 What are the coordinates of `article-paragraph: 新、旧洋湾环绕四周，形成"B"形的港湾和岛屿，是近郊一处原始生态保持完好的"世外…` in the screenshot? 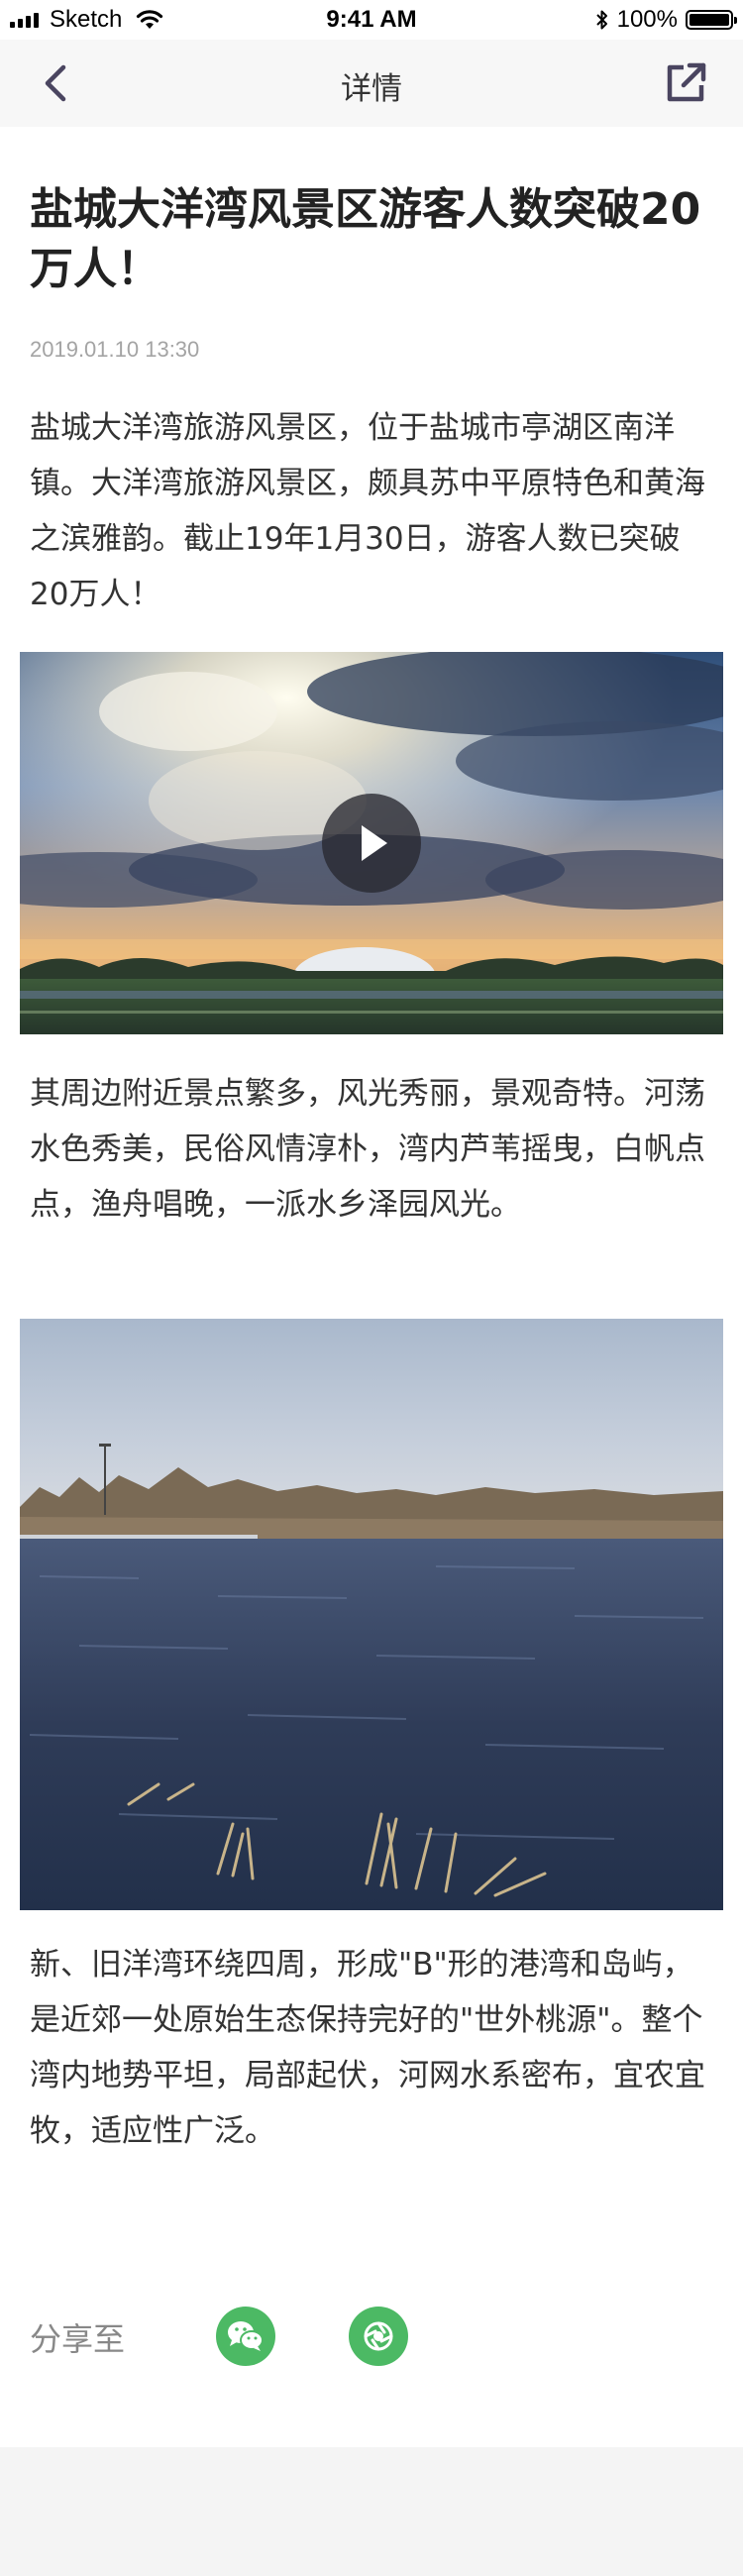 It's located at (368, 2048).